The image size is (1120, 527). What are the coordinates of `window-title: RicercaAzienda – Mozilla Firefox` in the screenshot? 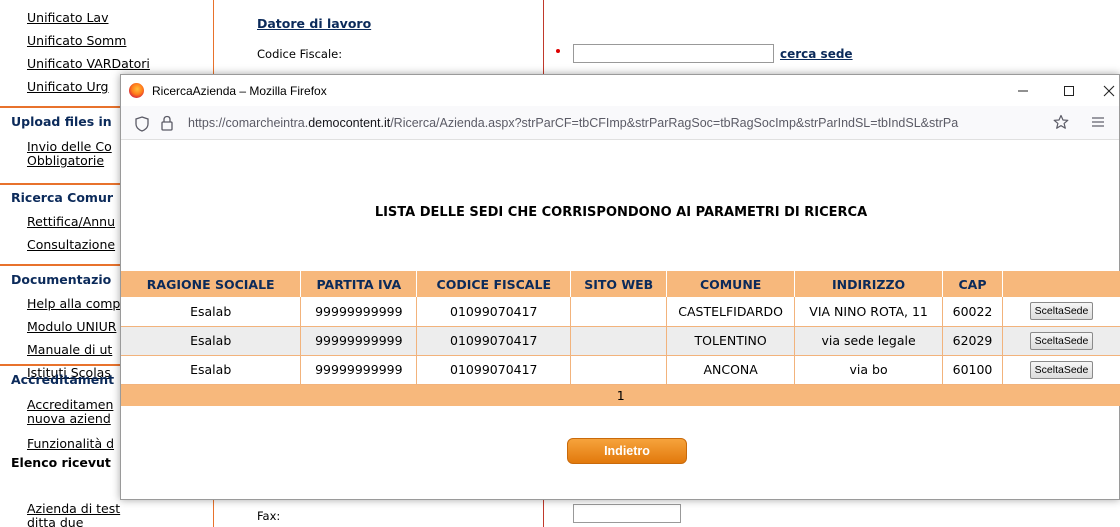 It's located at (239, 91).